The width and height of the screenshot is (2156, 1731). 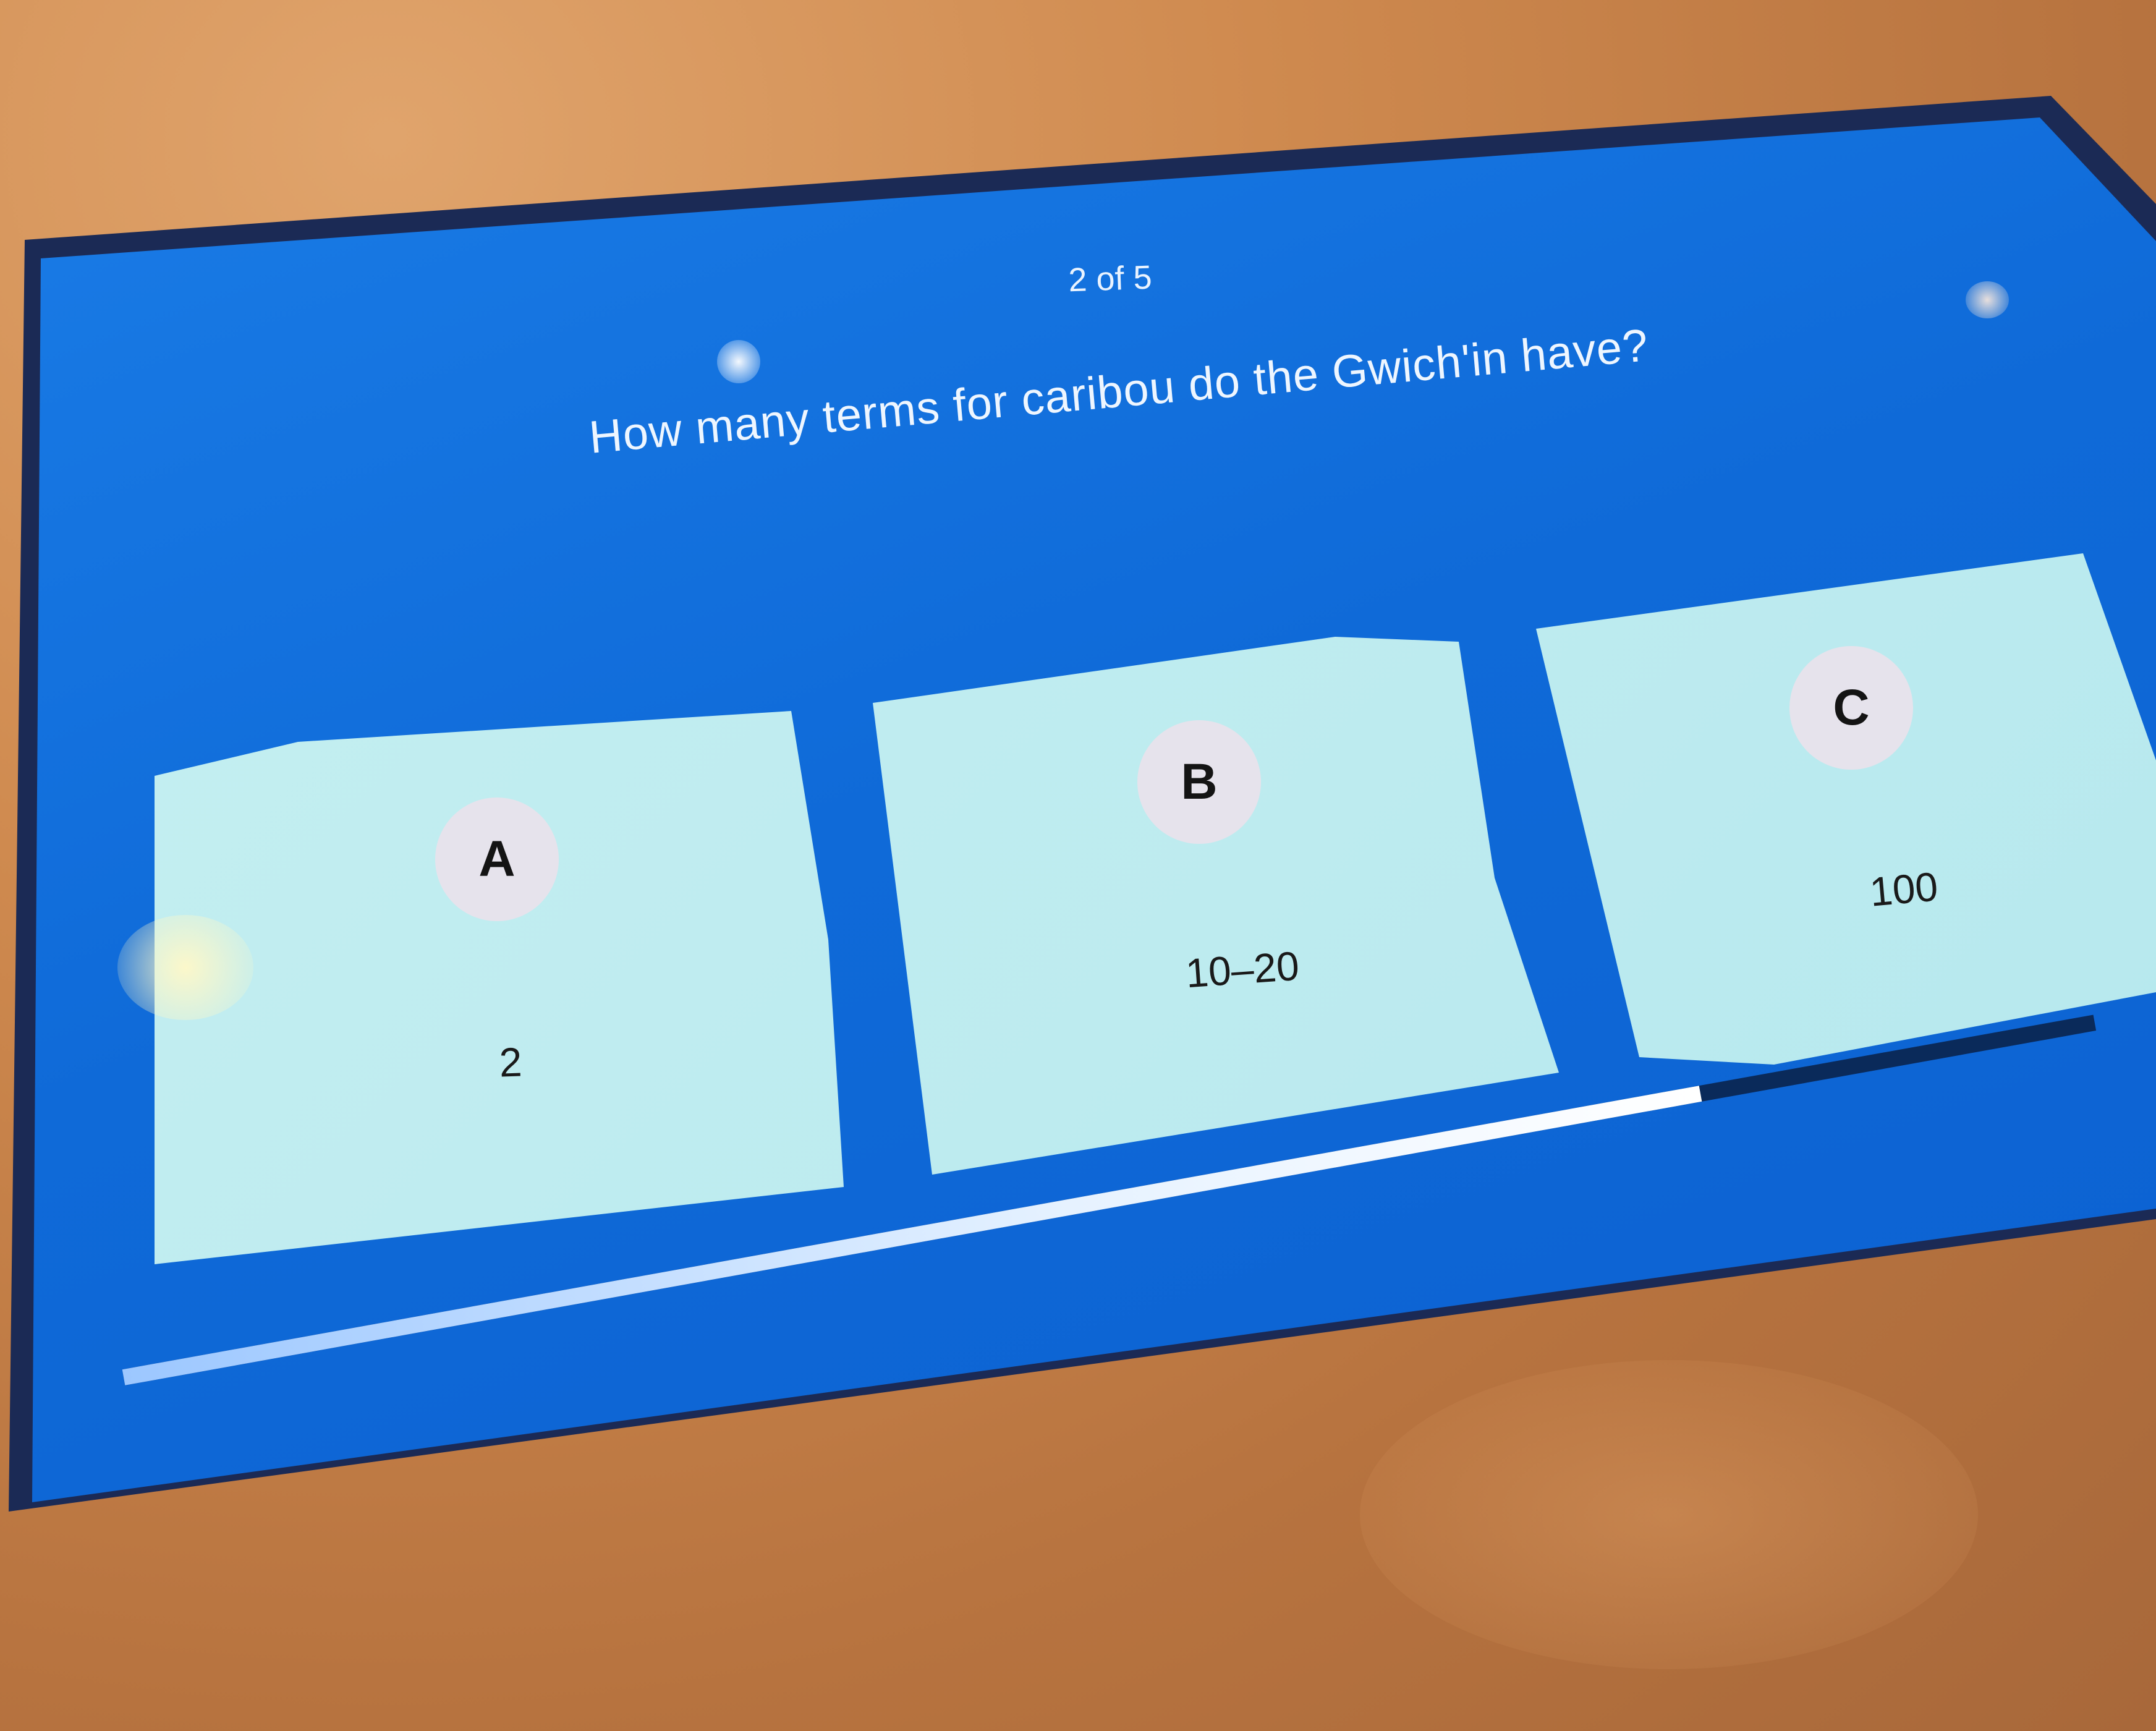 What do you see at coordinates (1110, 278) in the screenshot?
I see `question-counter: 2 of 5` at bounding box center [1110, 278].